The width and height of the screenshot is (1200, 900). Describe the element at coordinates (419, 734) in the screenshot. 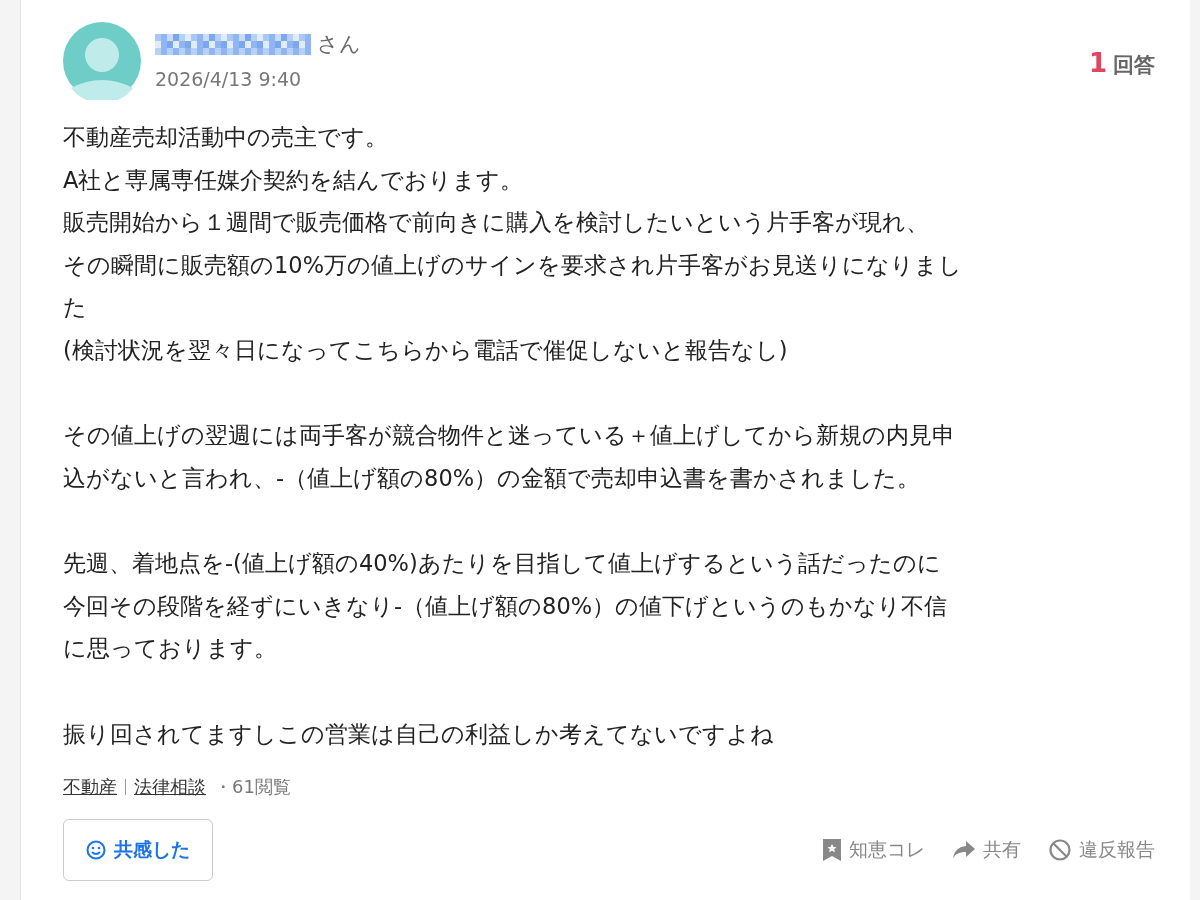

I see `question-paragraph: 振り回されてますしこの営業は自己の利益しか考えてないですよね` at that location.